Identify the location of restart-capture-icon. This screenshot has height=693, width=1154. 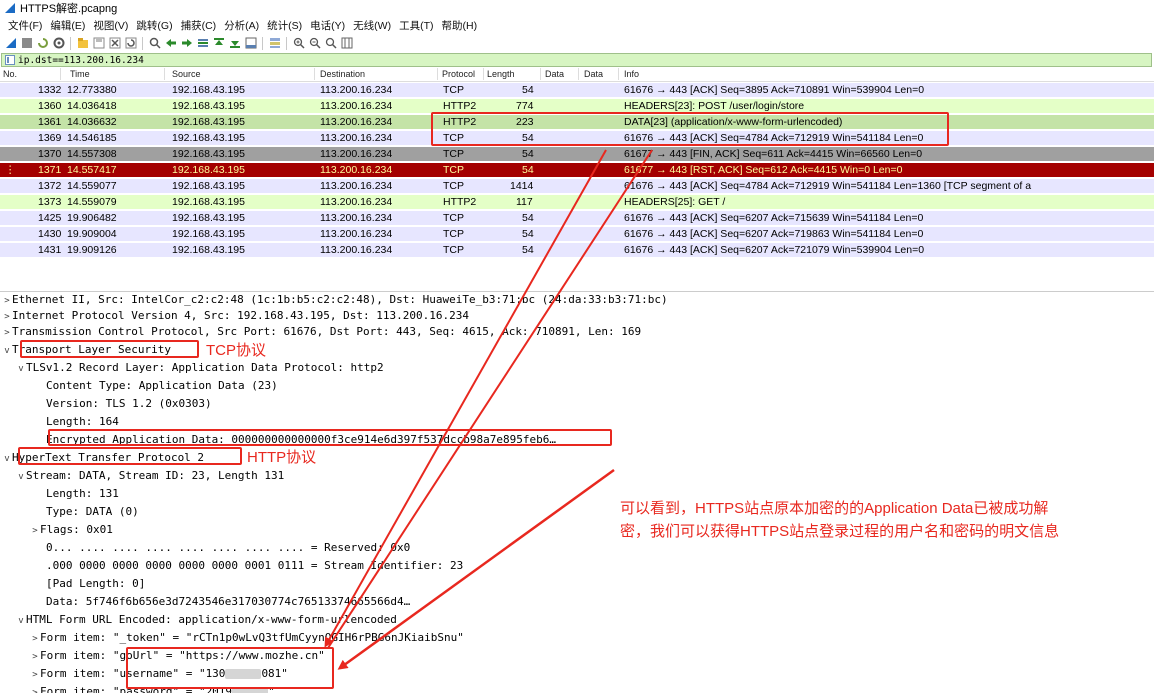
(42, 43).